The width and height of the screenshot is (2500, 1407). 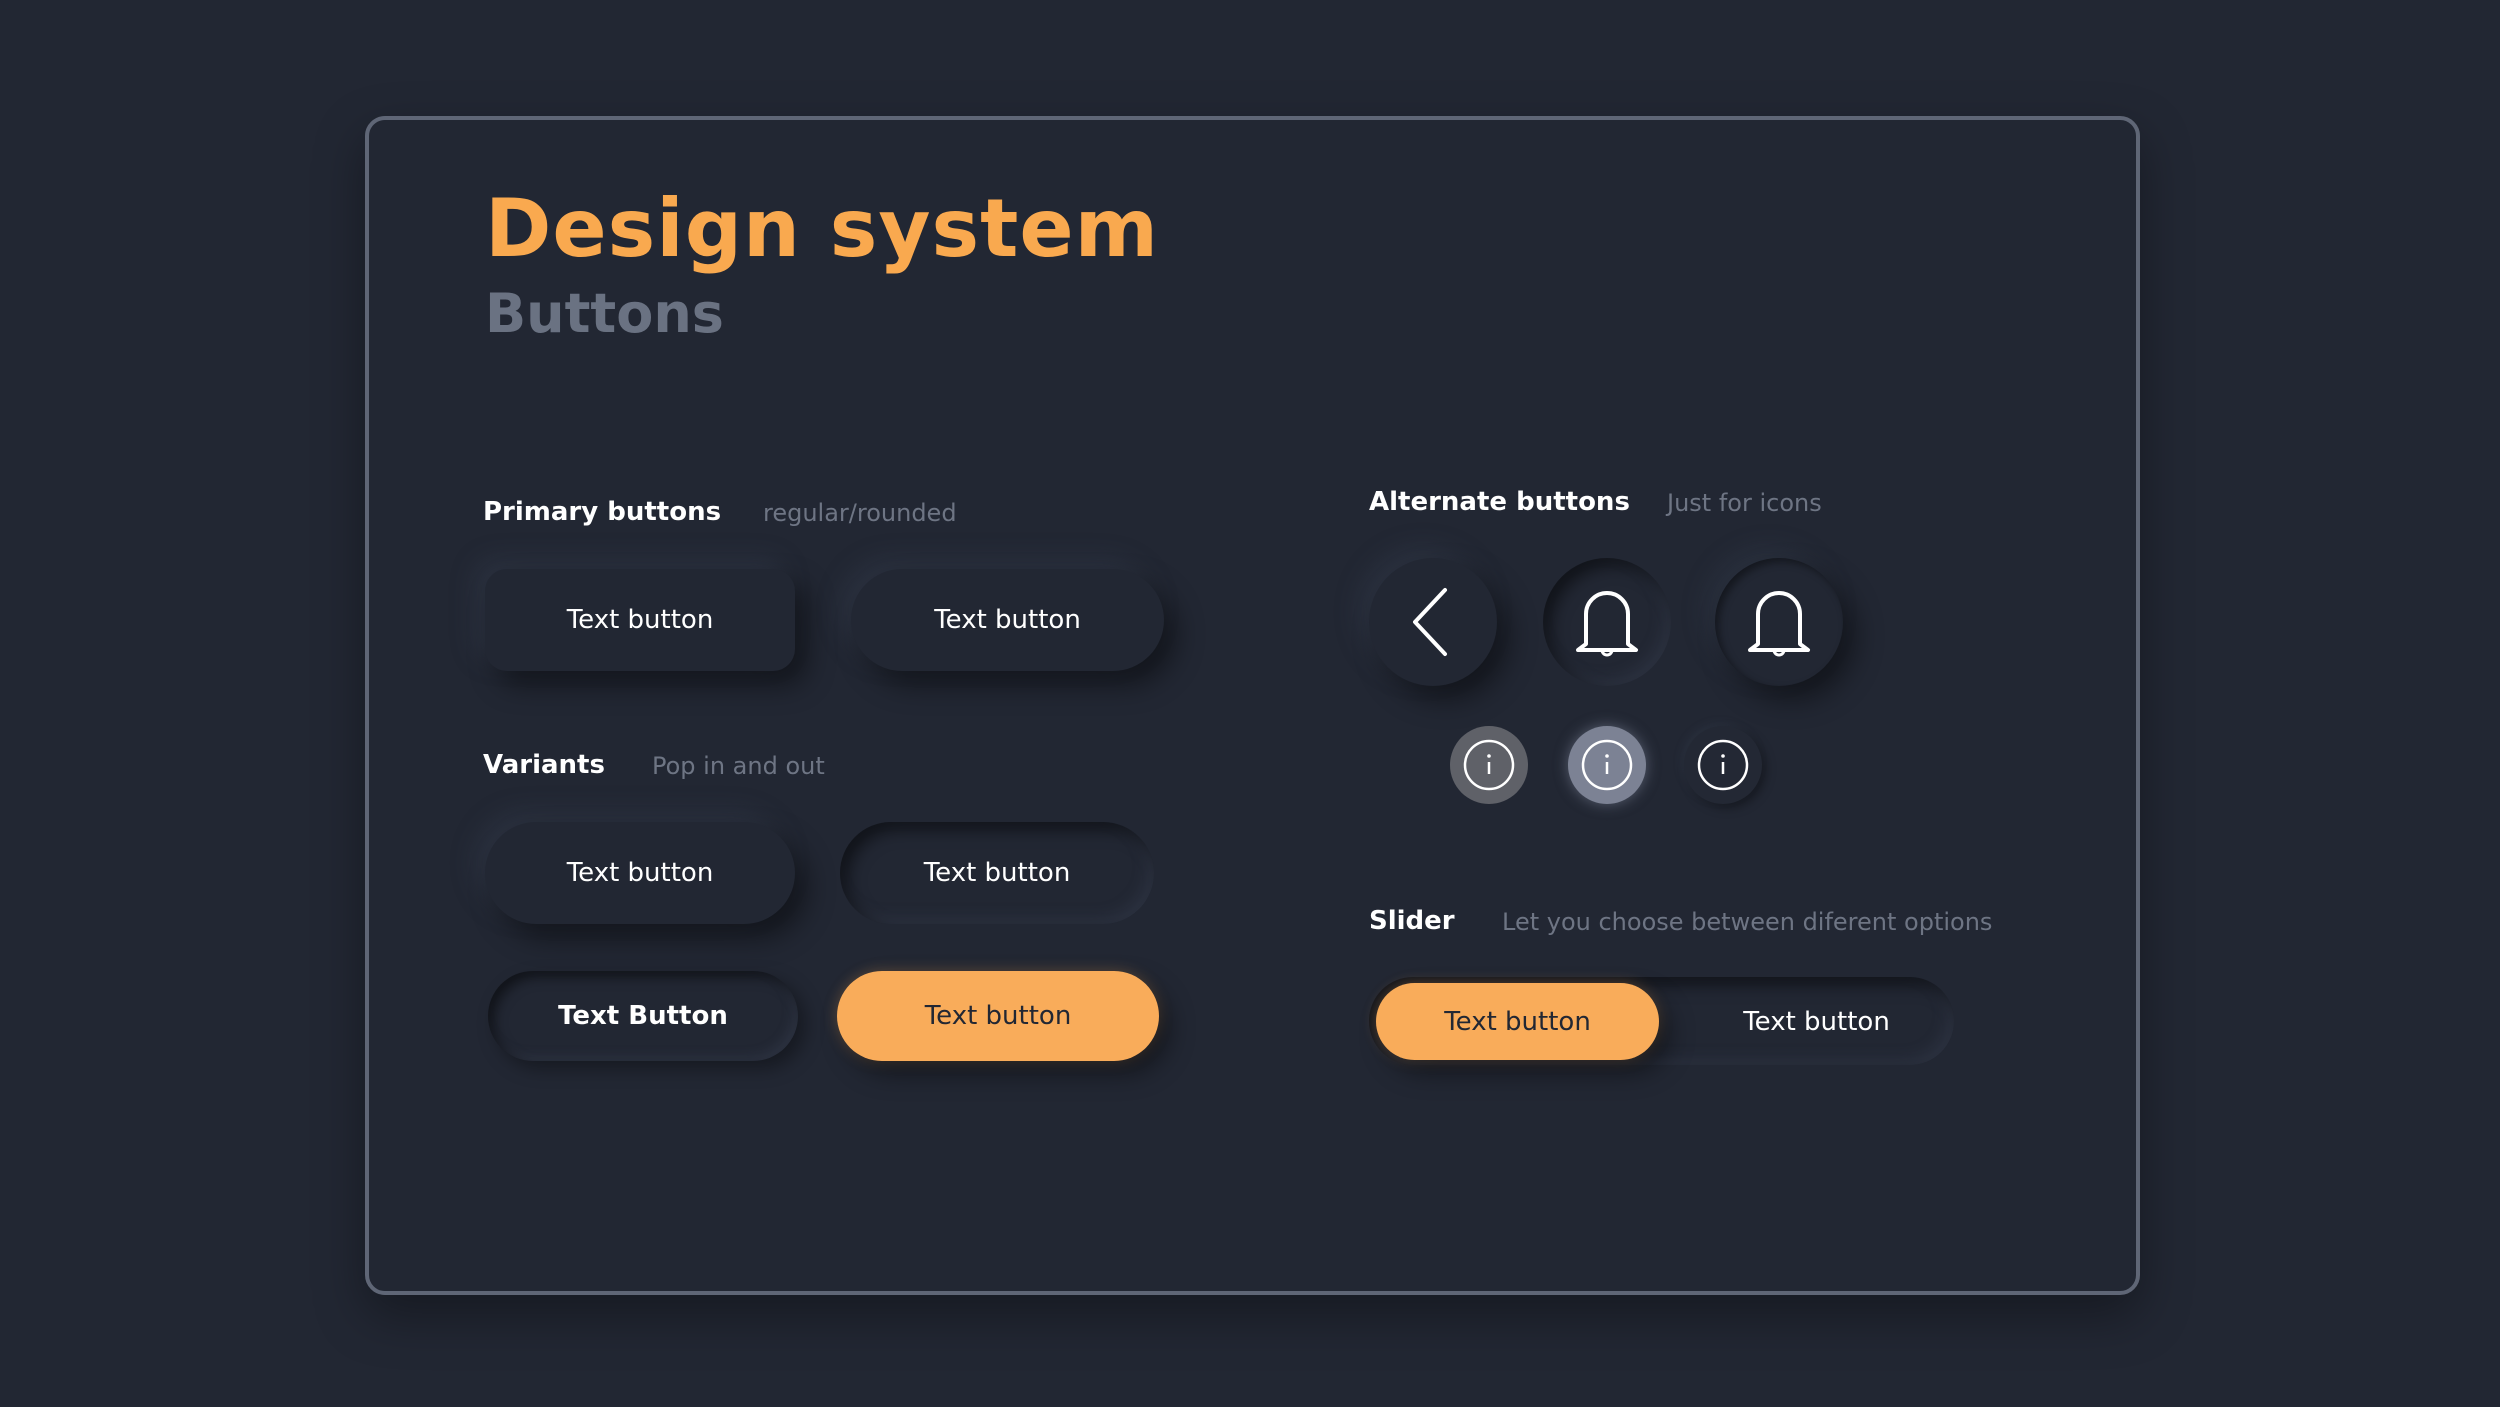 I want to click on alternate-buttons-label: Alternate buttons, so click(x=1499, y=502).